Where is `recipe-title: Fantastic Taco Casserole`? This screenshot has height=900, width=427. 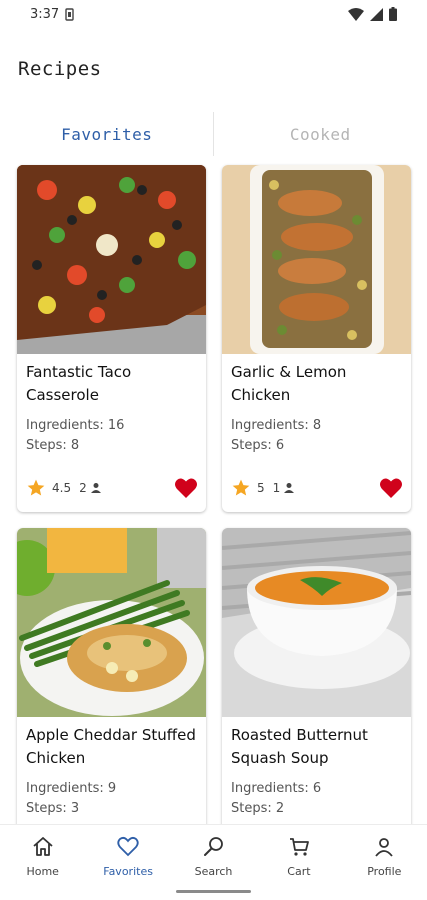 recipe-title: Fantastic Taco Casserole is located at coordinates (79, 383).